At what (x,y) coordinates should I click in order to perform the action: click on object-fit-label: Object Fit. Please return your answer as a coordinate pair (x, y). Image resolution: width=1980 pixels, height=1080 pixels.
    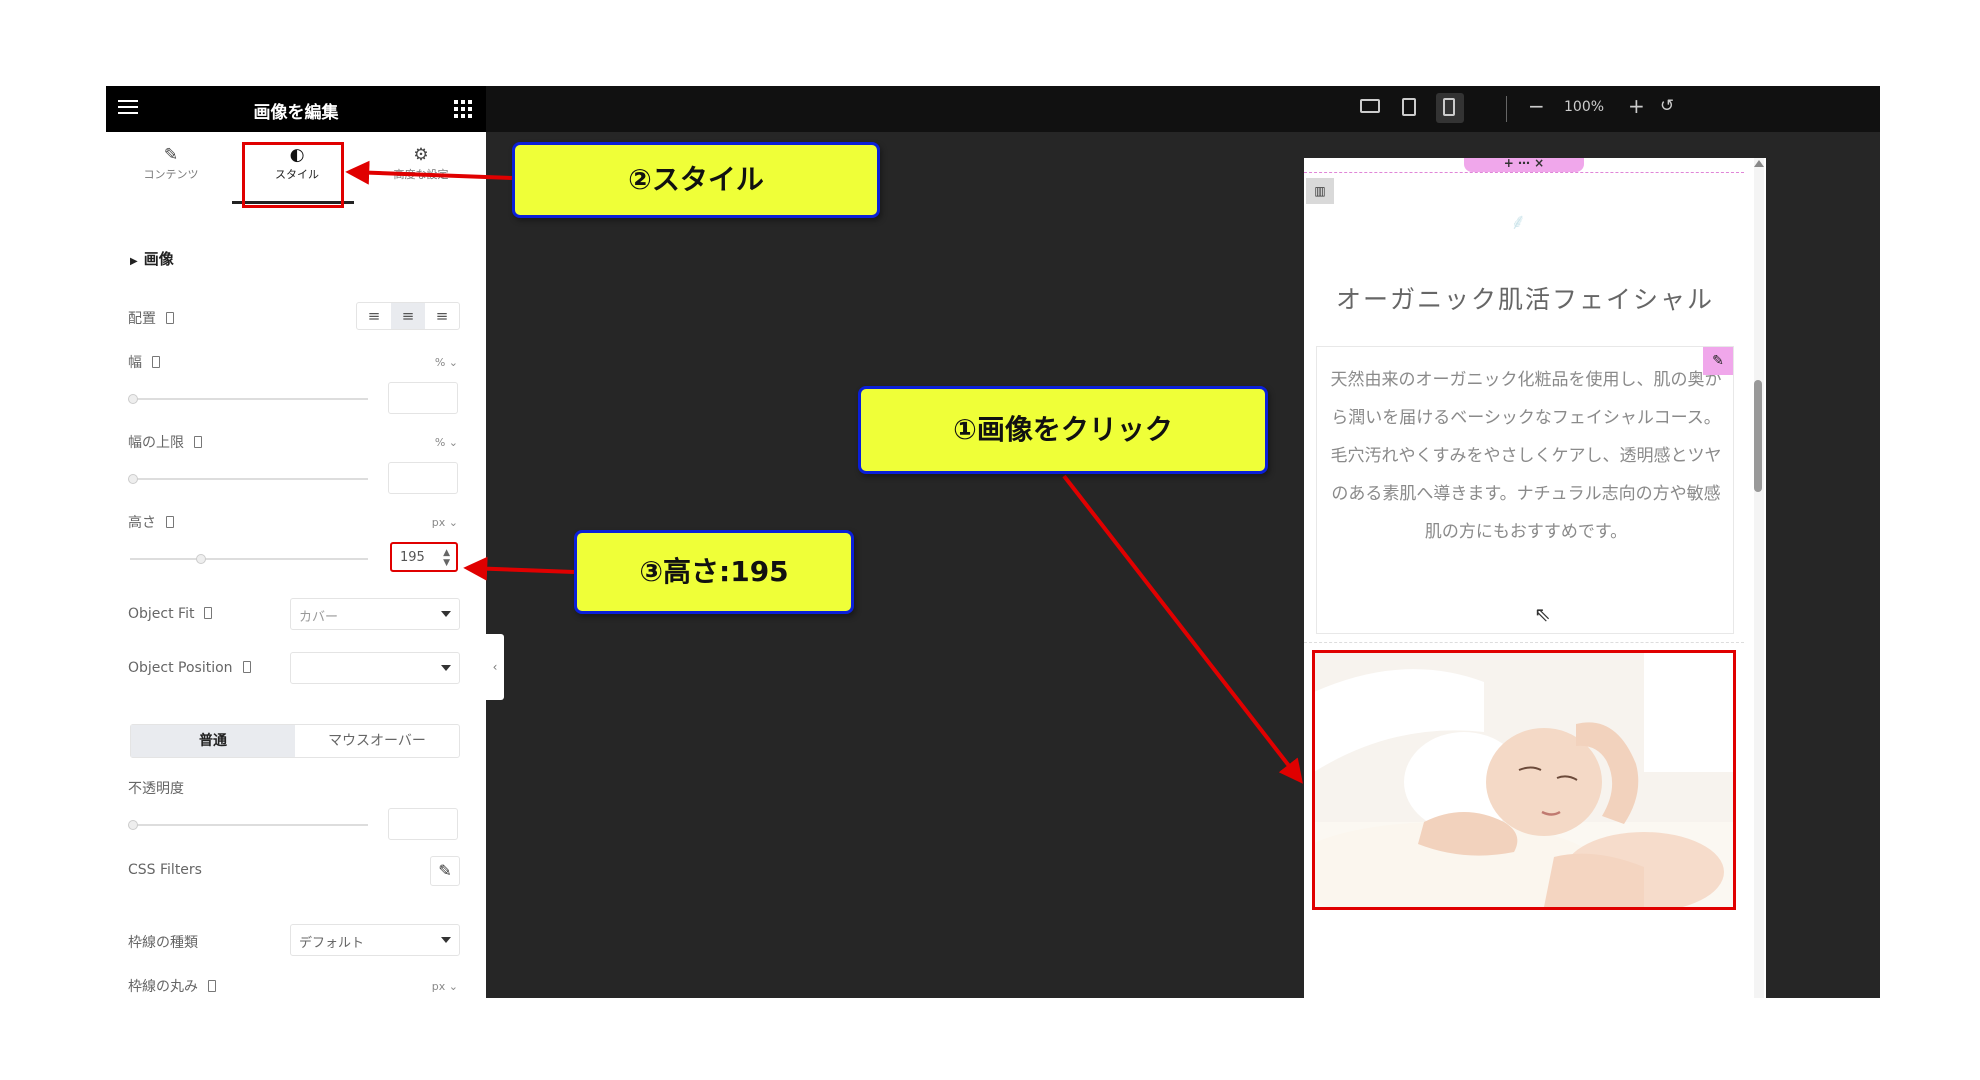
    Looking at the image, I should click on (170, 614).